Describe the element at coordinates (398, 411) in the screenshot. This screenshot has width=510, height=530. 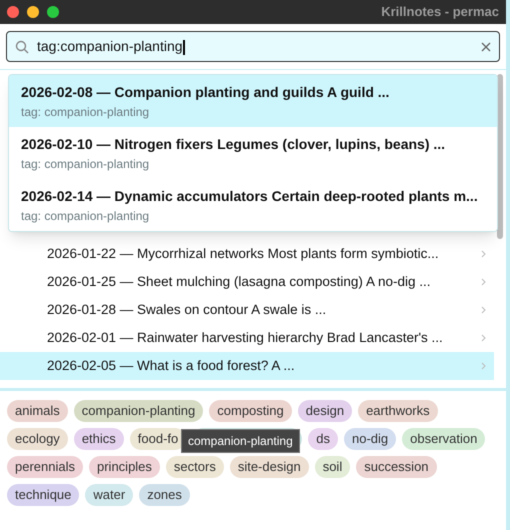
I see `tag-chip: earthworks` at that location.